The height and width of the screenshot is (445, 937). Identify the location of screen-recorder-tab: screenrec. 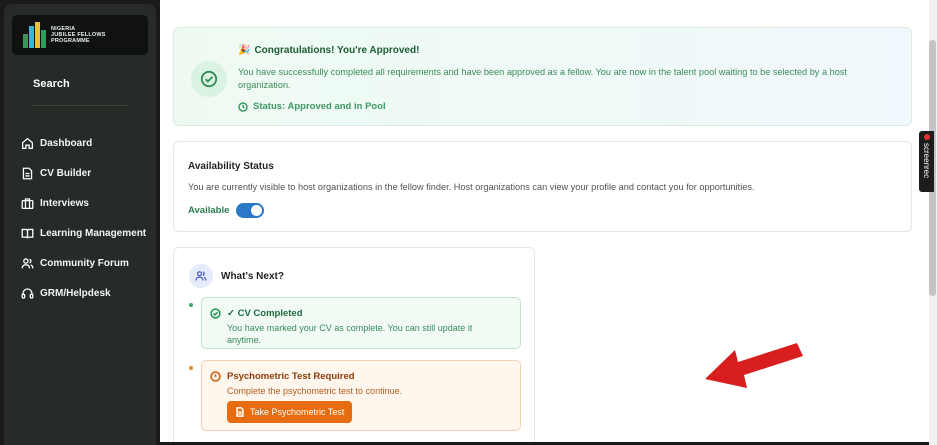
(926, 161).